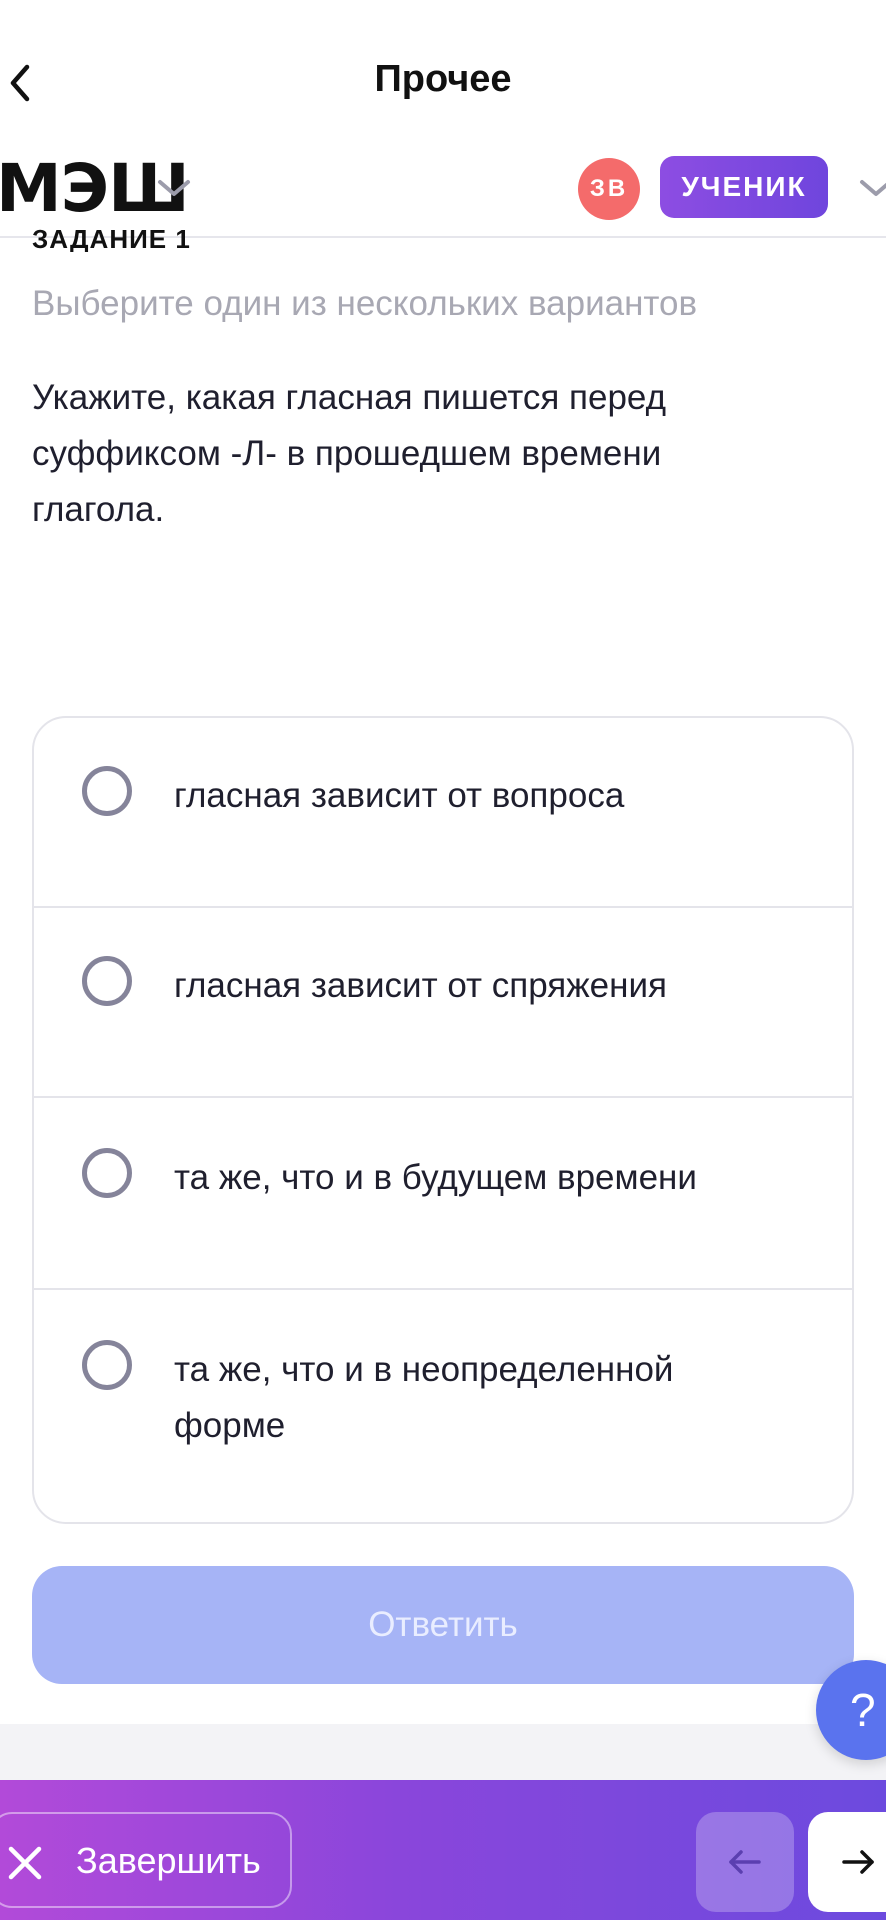 This screenshot has height=1920, width=886. I want to click on answer-option-label: та же, что и в будущем времени, so click(435, 1177).